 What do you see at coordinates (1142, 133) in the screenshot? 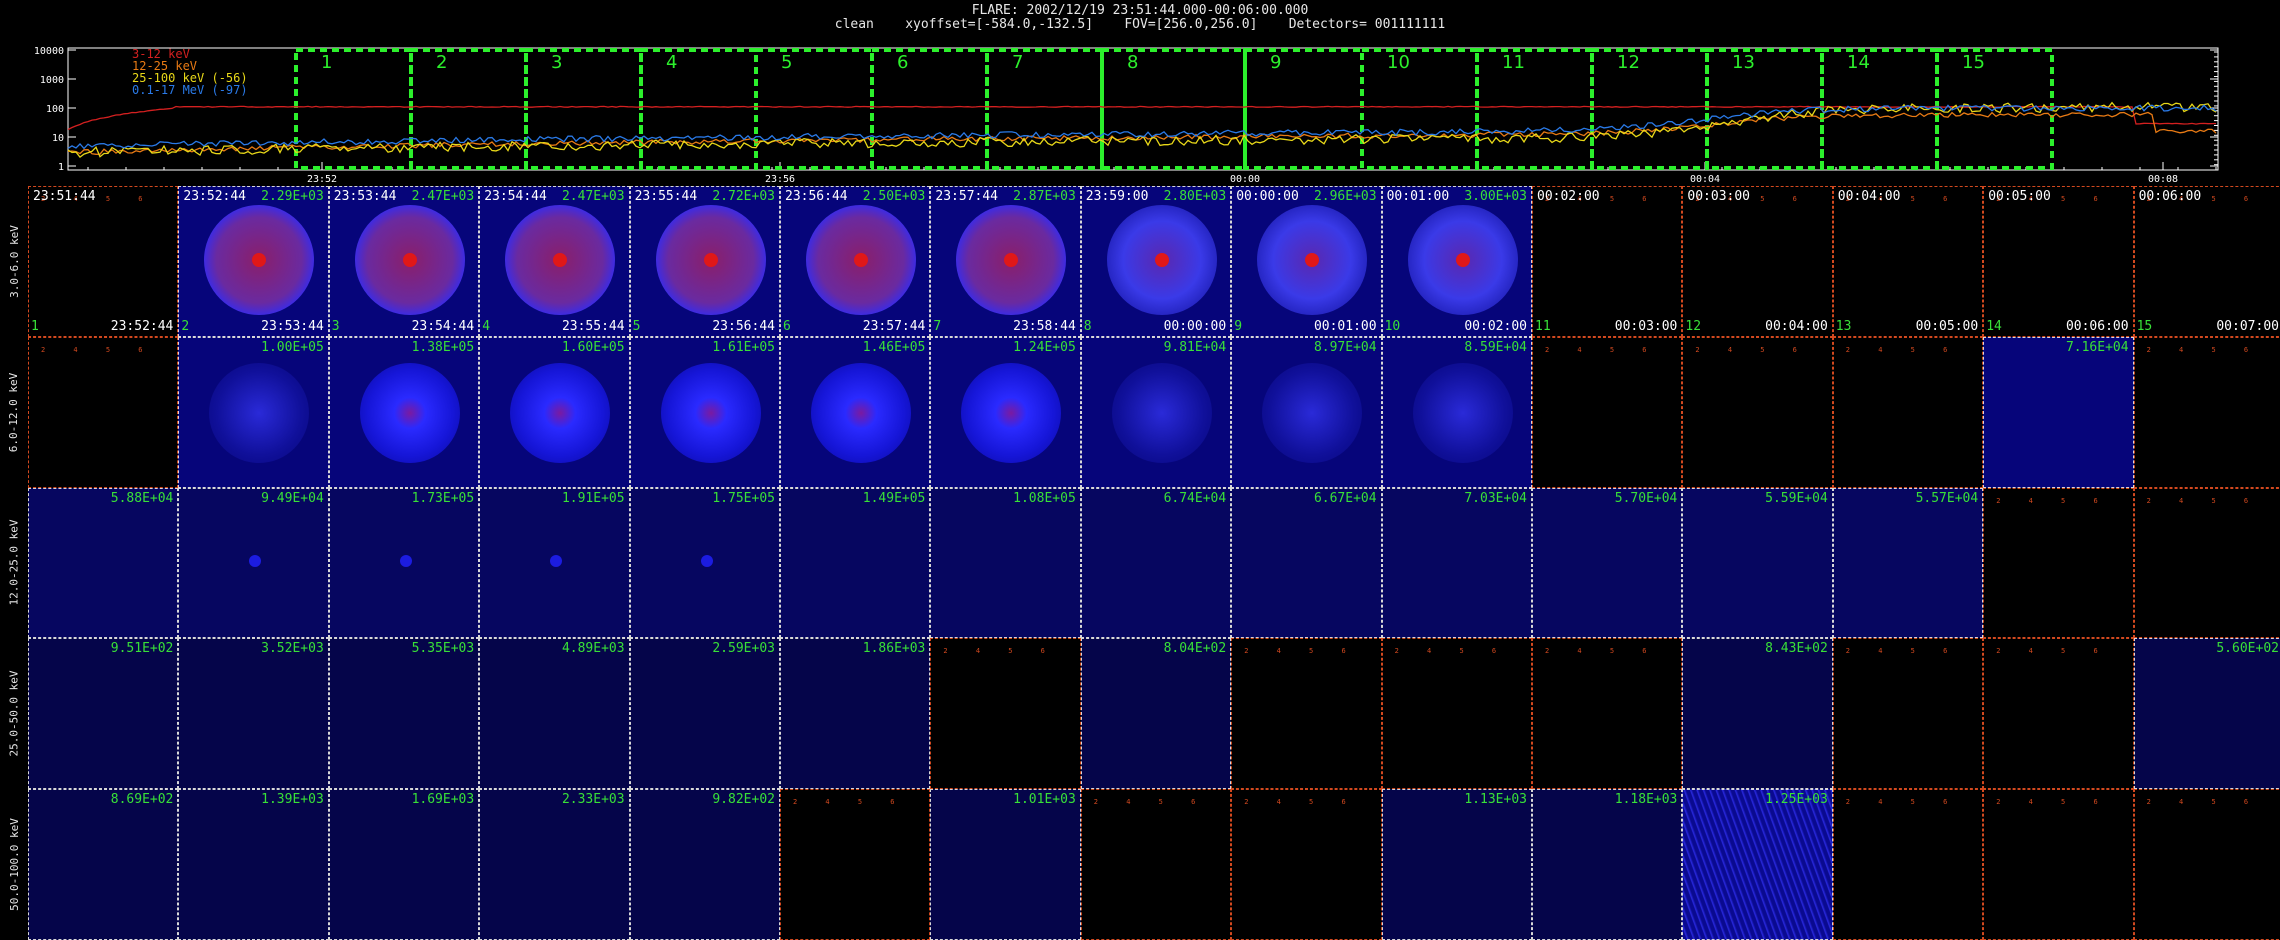
I see `series-12-25keV` at bounding box center [1142, 133].